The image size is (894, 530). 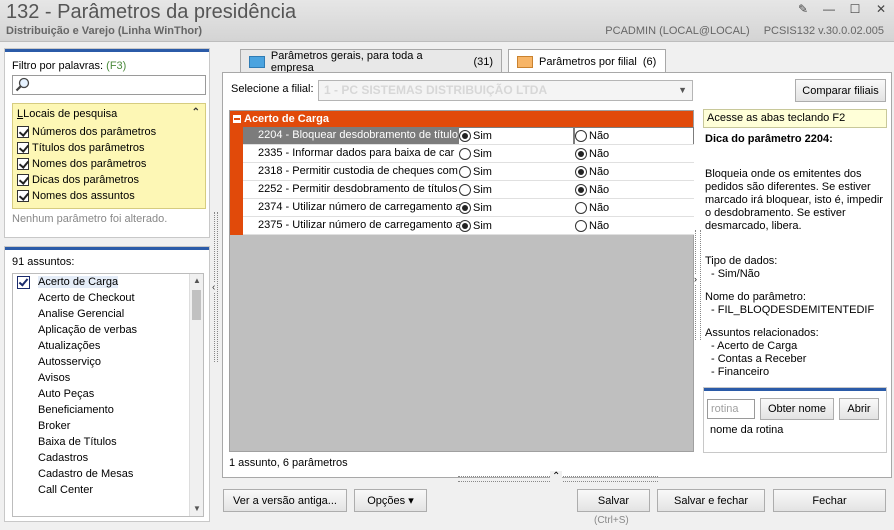 What do you see at coordinates (108, 490) in the screenshot?
I see `list-item: Call Center` at bounding box center [108, 490].